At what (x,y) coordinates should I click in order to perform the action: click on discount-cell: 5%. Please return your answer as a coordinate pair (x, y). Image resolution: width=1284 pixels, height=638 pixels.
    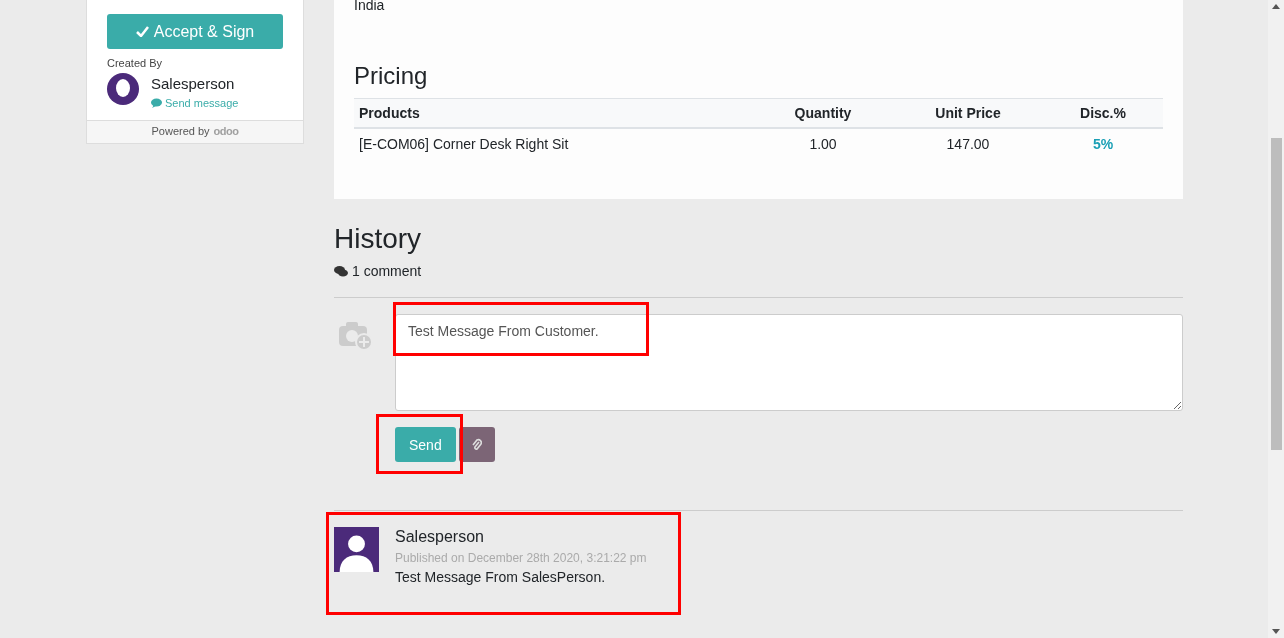
    Looking at the image, I should click on (1103, 143).